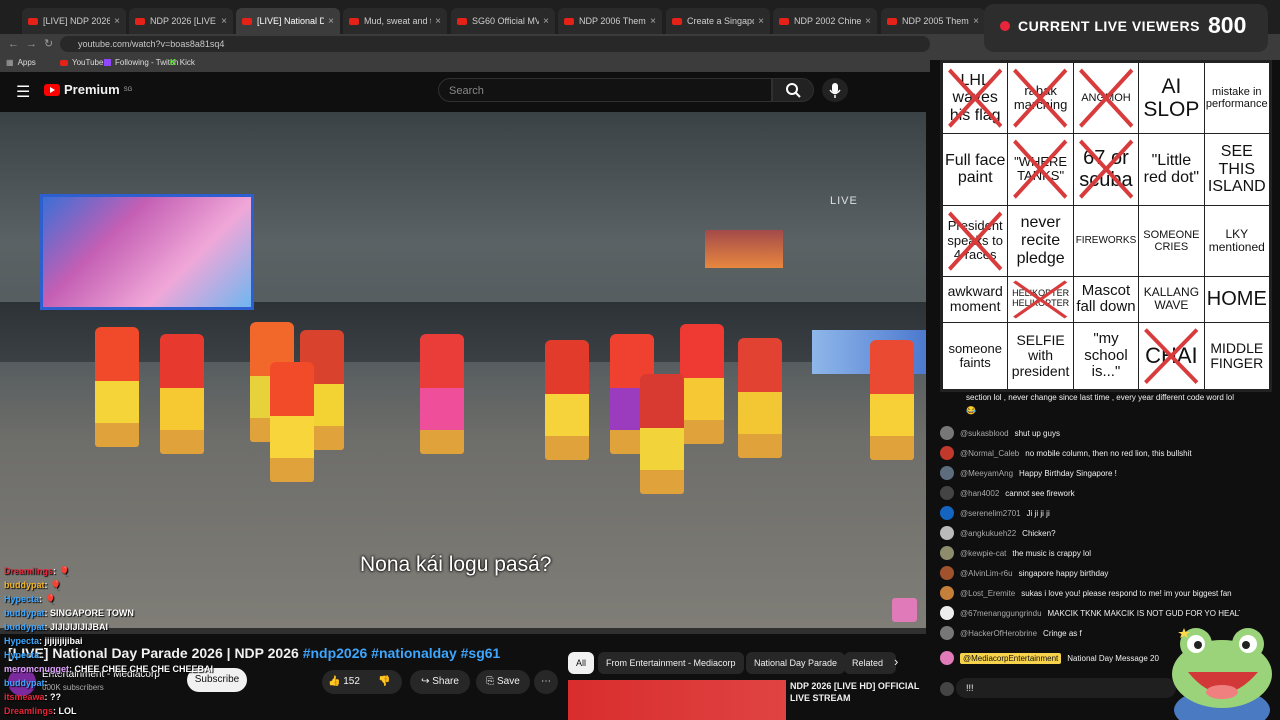 The width and height of the screenshot is (1280, 720). I want to click on chat-author: @AlvinLim-r6u, so click(986, 573).